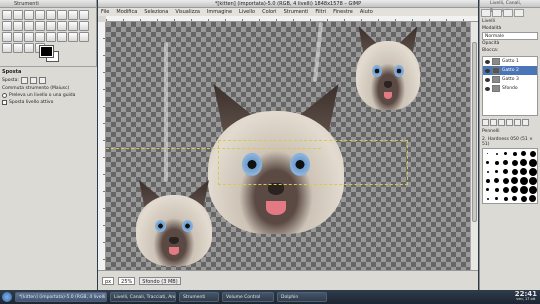  Describe the element at coordinates (73, 15) in the screenshot. I see `foreground-select-tool-icon` at that location.